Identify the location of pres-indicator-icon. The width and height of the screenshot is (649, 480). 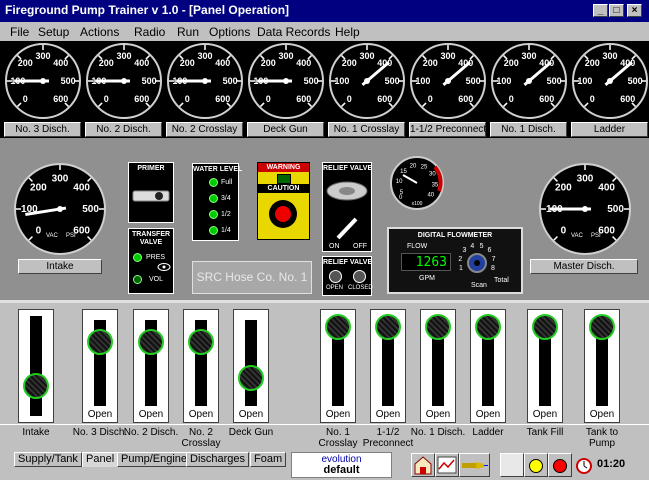
(137, 257).